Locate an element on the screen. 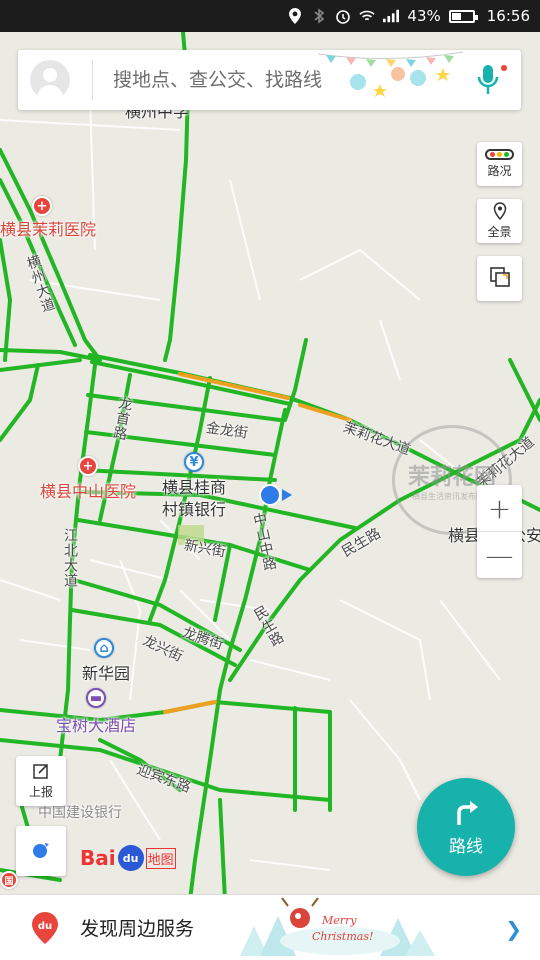  battery-icon is located at coordinates (463, 16).